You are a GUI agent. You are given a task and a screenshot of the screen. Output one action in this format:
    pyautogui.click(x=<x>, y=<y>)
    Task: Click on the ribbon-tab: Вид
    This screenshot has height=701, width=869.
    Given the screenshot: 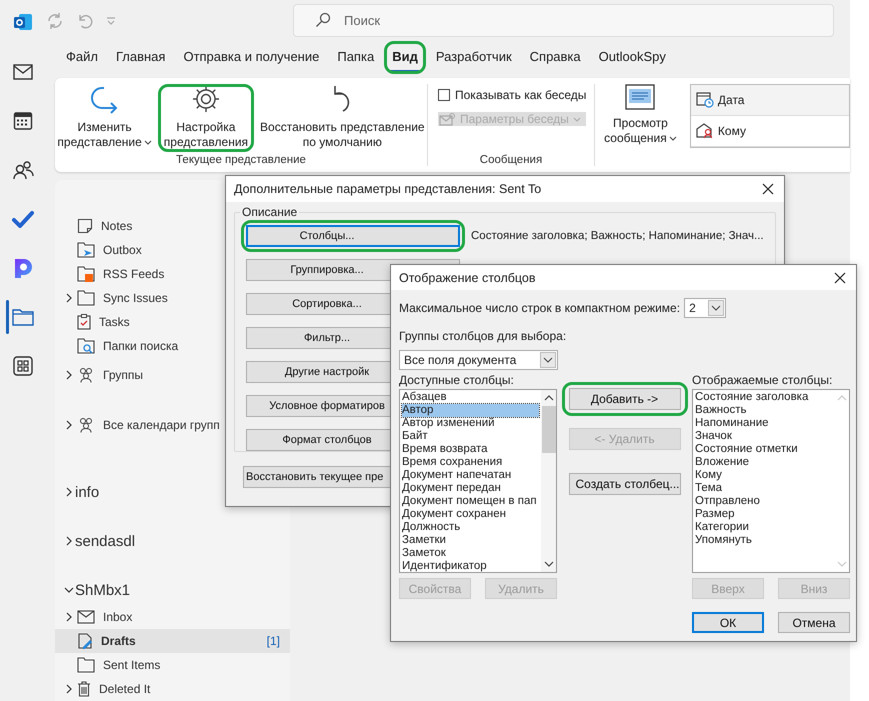 What is the action you would take?
    pyautogui.click(x=405, y=57)
    